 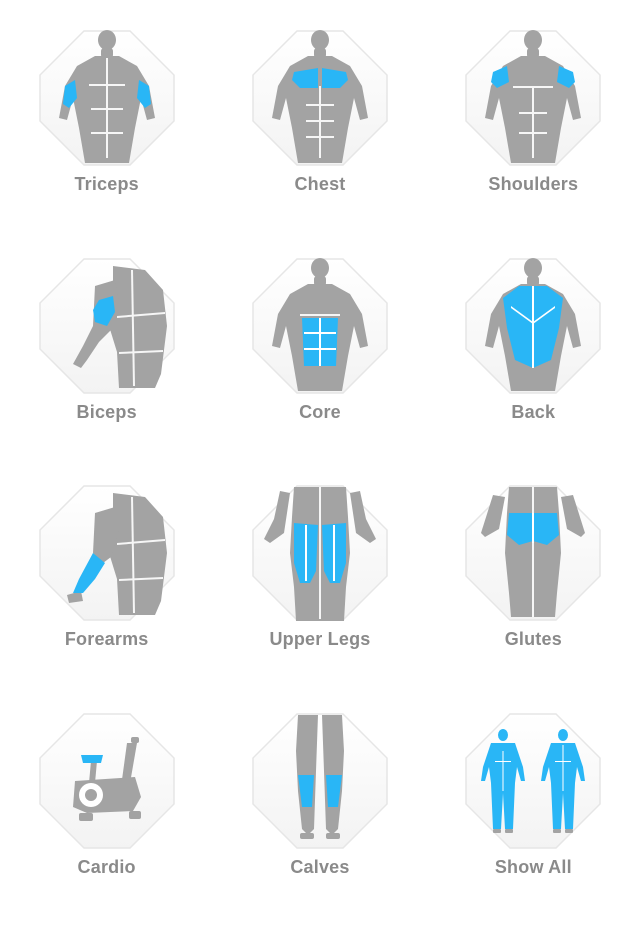 What do you see at coordinates (533, 184) in the screenshot?
I see `category-label: Shoulders` at bounding box center [533, 184].